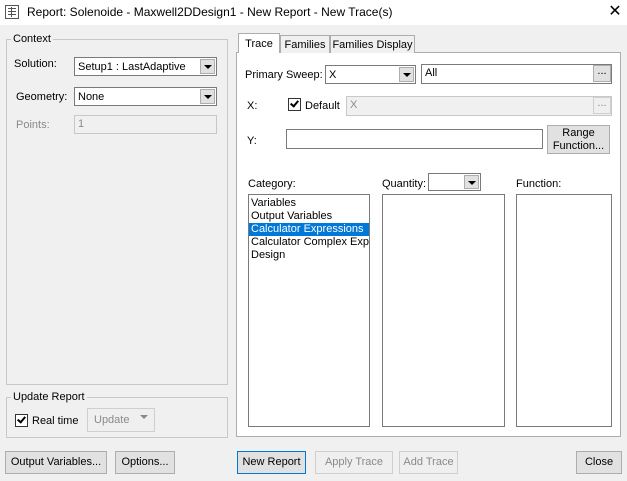  I want to click on function-list, so click(564, 310).